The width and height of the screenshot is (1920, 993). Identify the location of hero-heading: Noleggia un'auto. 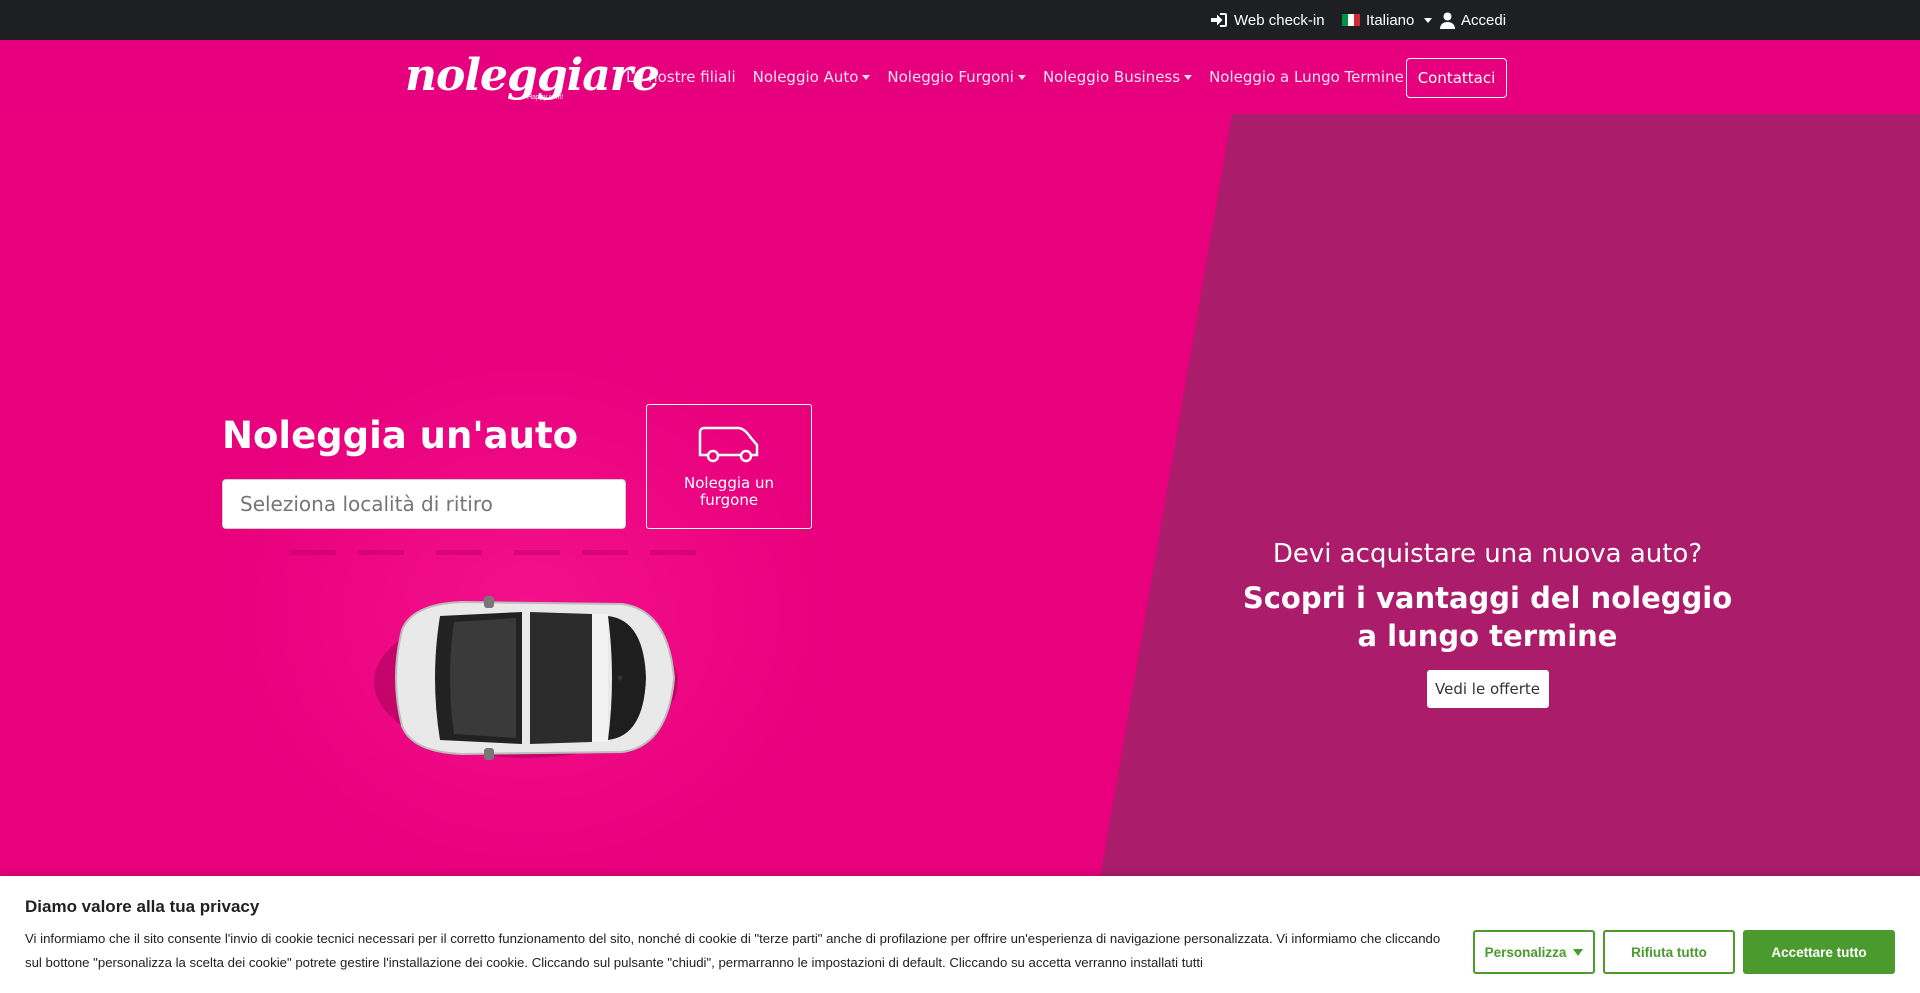
(400, 435).